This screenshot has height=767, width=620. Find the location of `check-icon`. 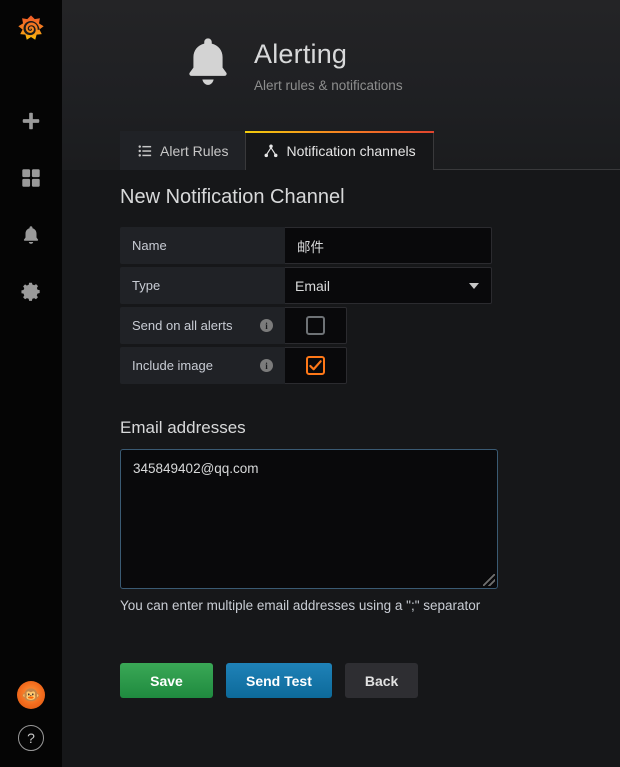

check-icon is located at coordinates (315, 365).